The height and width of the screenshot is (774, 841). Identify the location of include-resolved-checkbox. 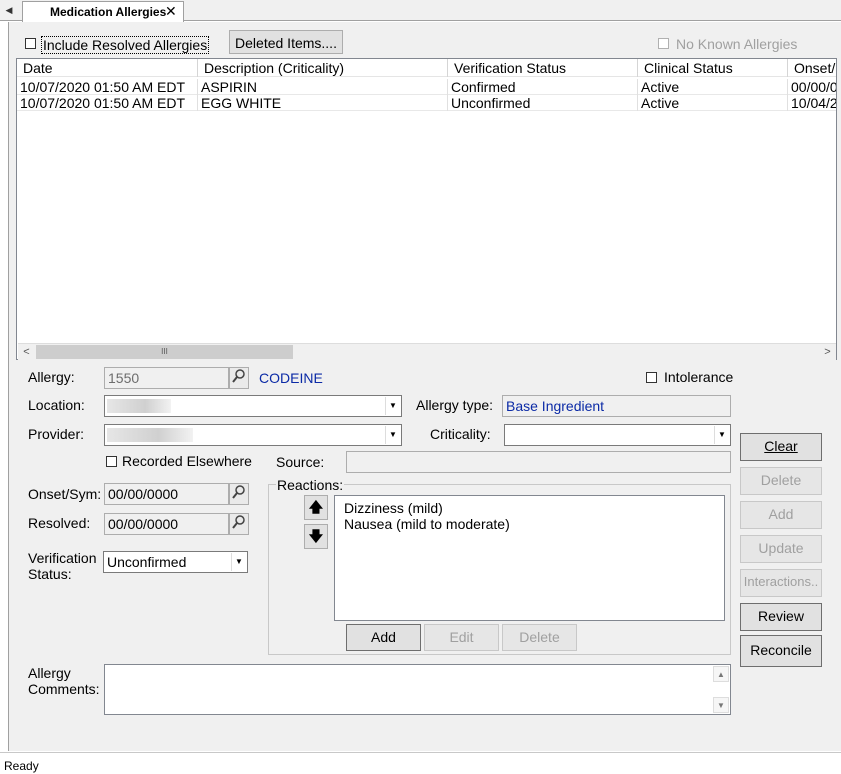
(30, 43).